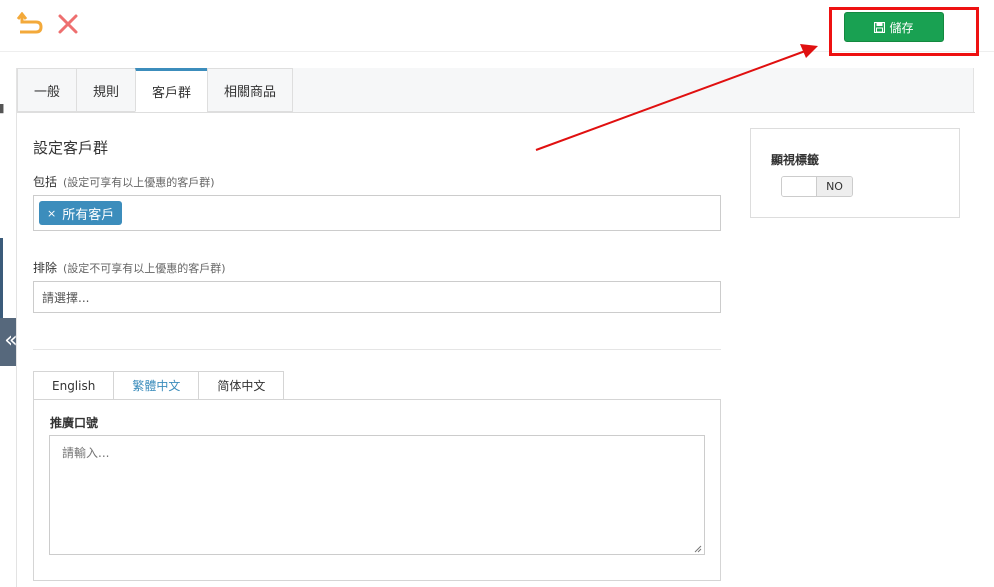 Image resolution: width=994 pixels, height=587 pixels. I want to click on include-label-text: 包括, so click(45, 182).